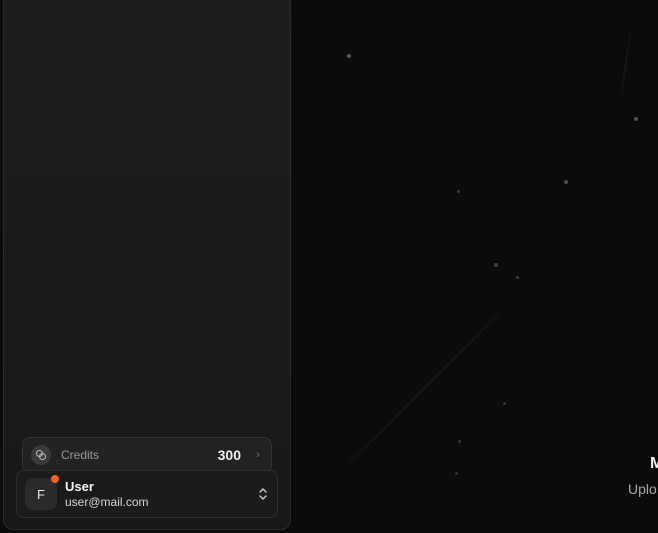 The height and width of the screenshot is (533, 658). Describe the element at coordinates (625, 65) in the screenshot. I see `light-beam` at that location.